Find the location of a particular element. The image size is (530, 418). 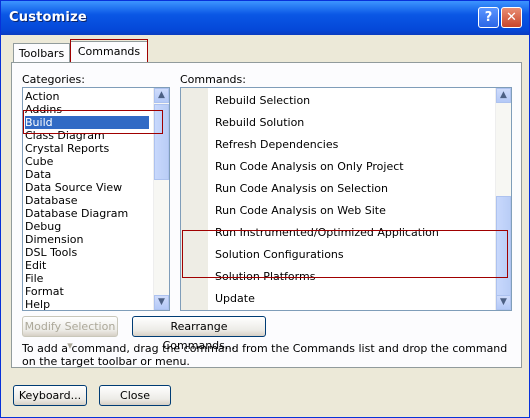

command-item: Run Code Analysis on Only Project is located at coordinates (309, 167).